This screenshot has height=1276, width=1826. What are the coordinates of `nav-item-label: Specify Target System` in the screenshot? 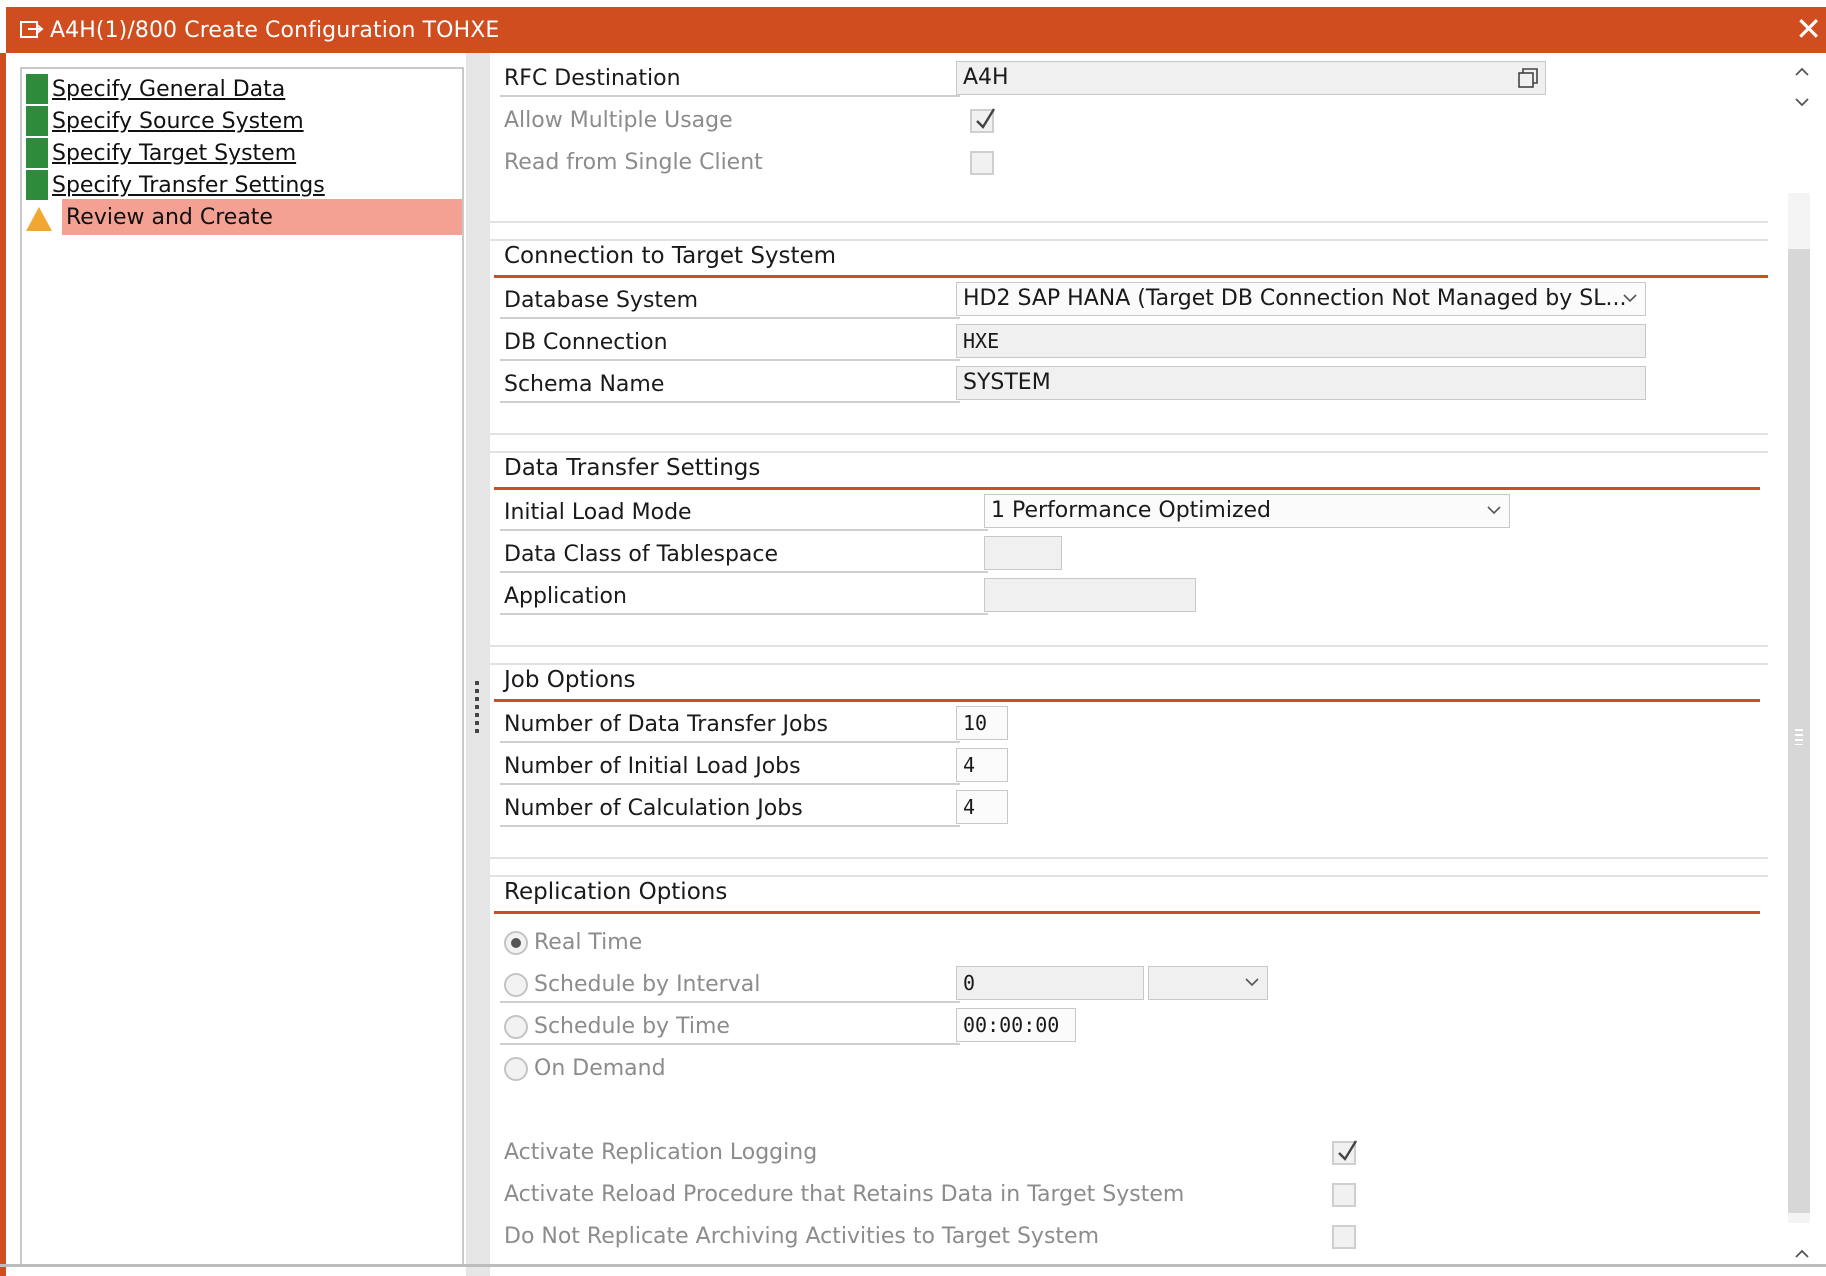 It's located at (174, 153).